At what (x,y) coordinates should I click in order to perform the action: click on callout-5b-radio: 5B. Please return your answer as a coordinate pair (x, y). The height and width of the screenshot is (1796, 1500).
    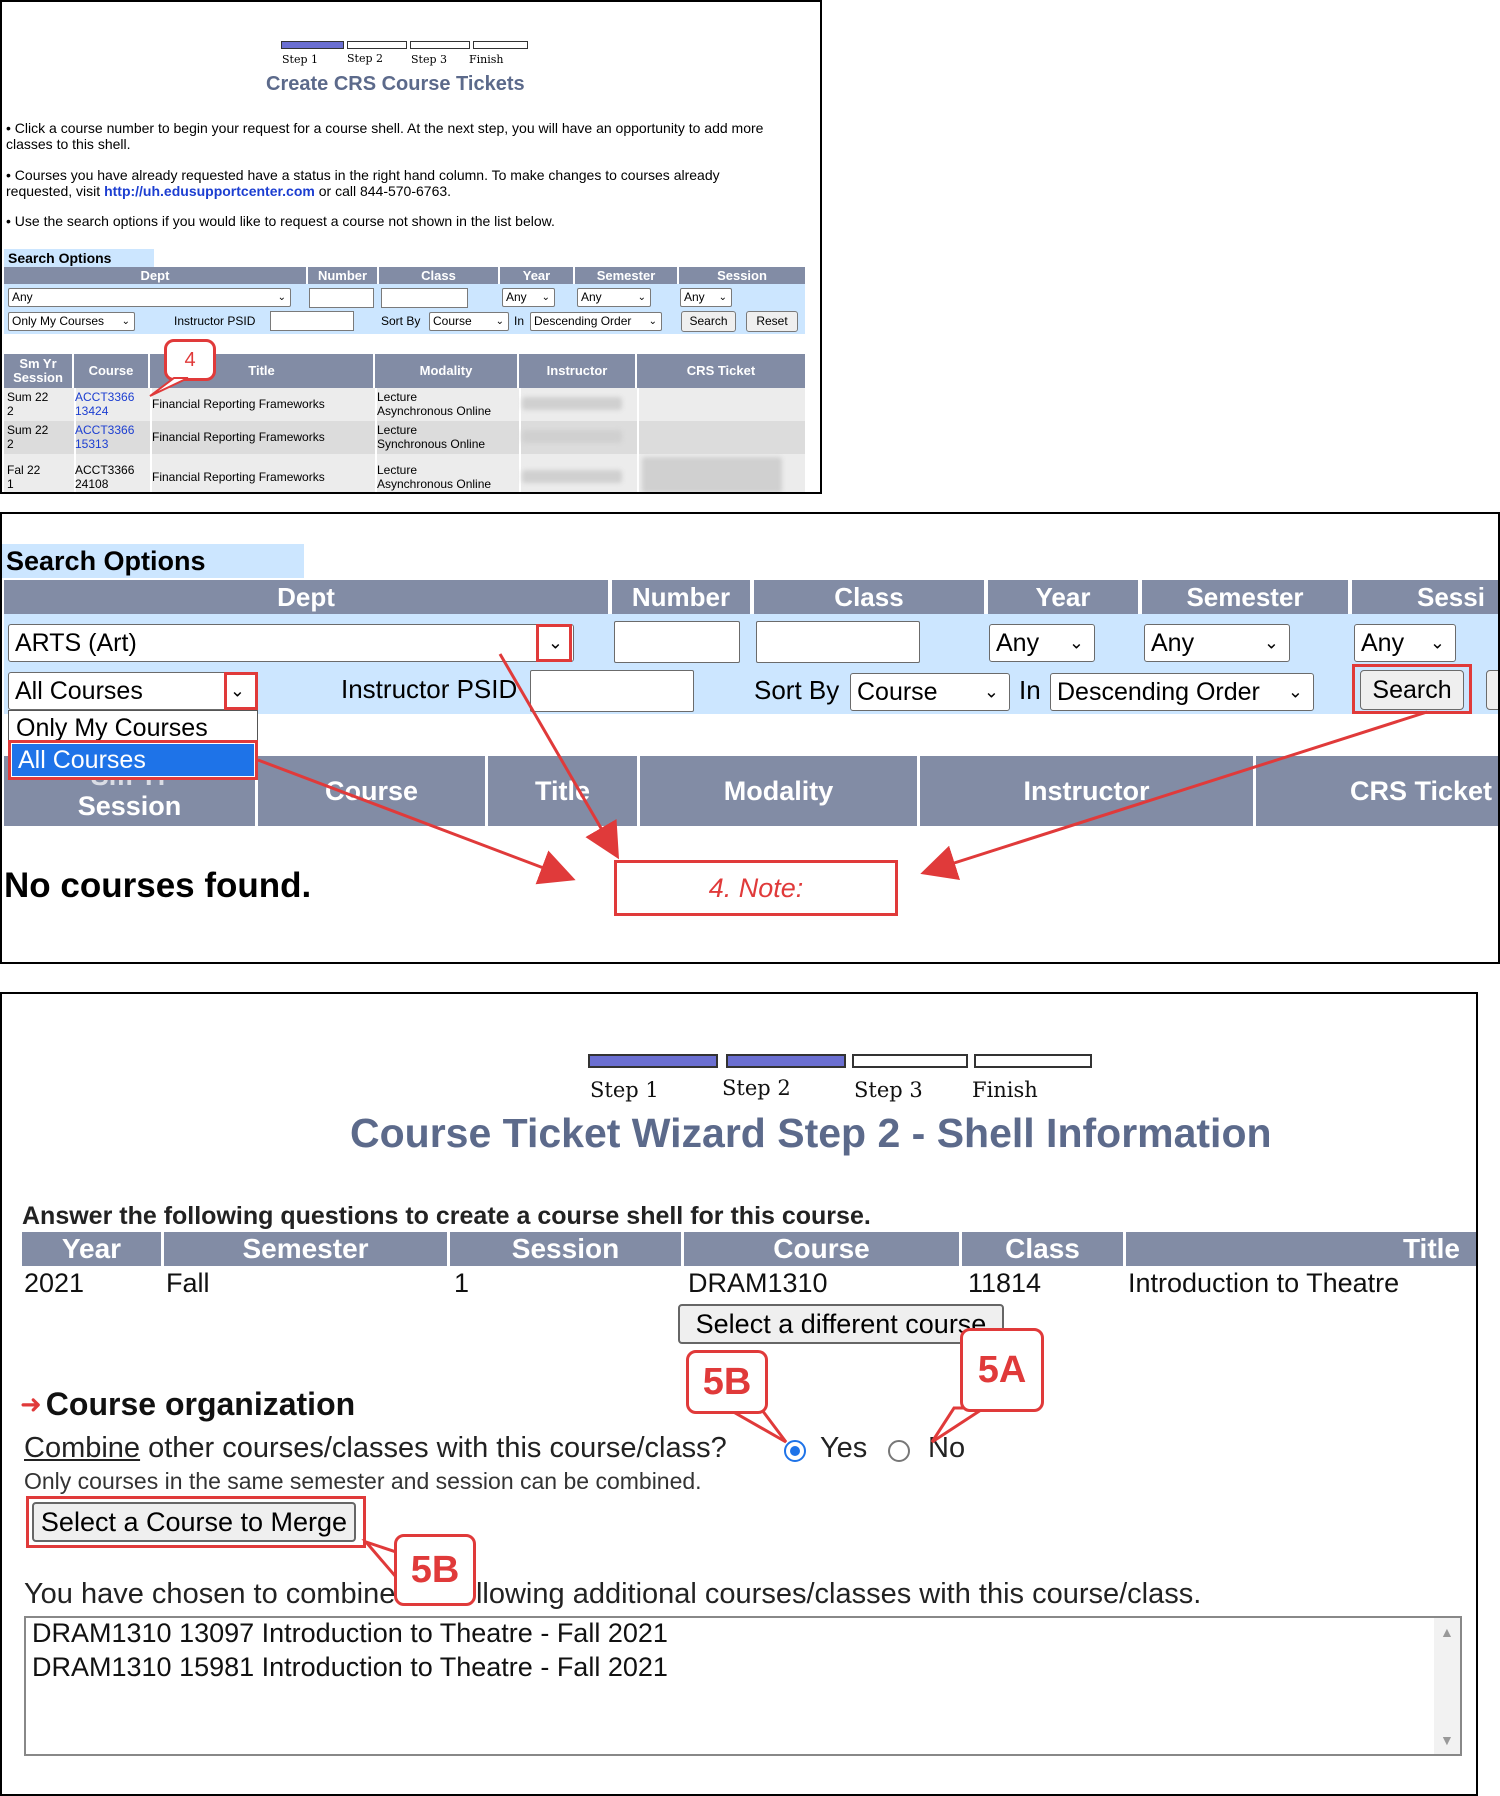
    Looking at the image, I should click on (727, 1382).